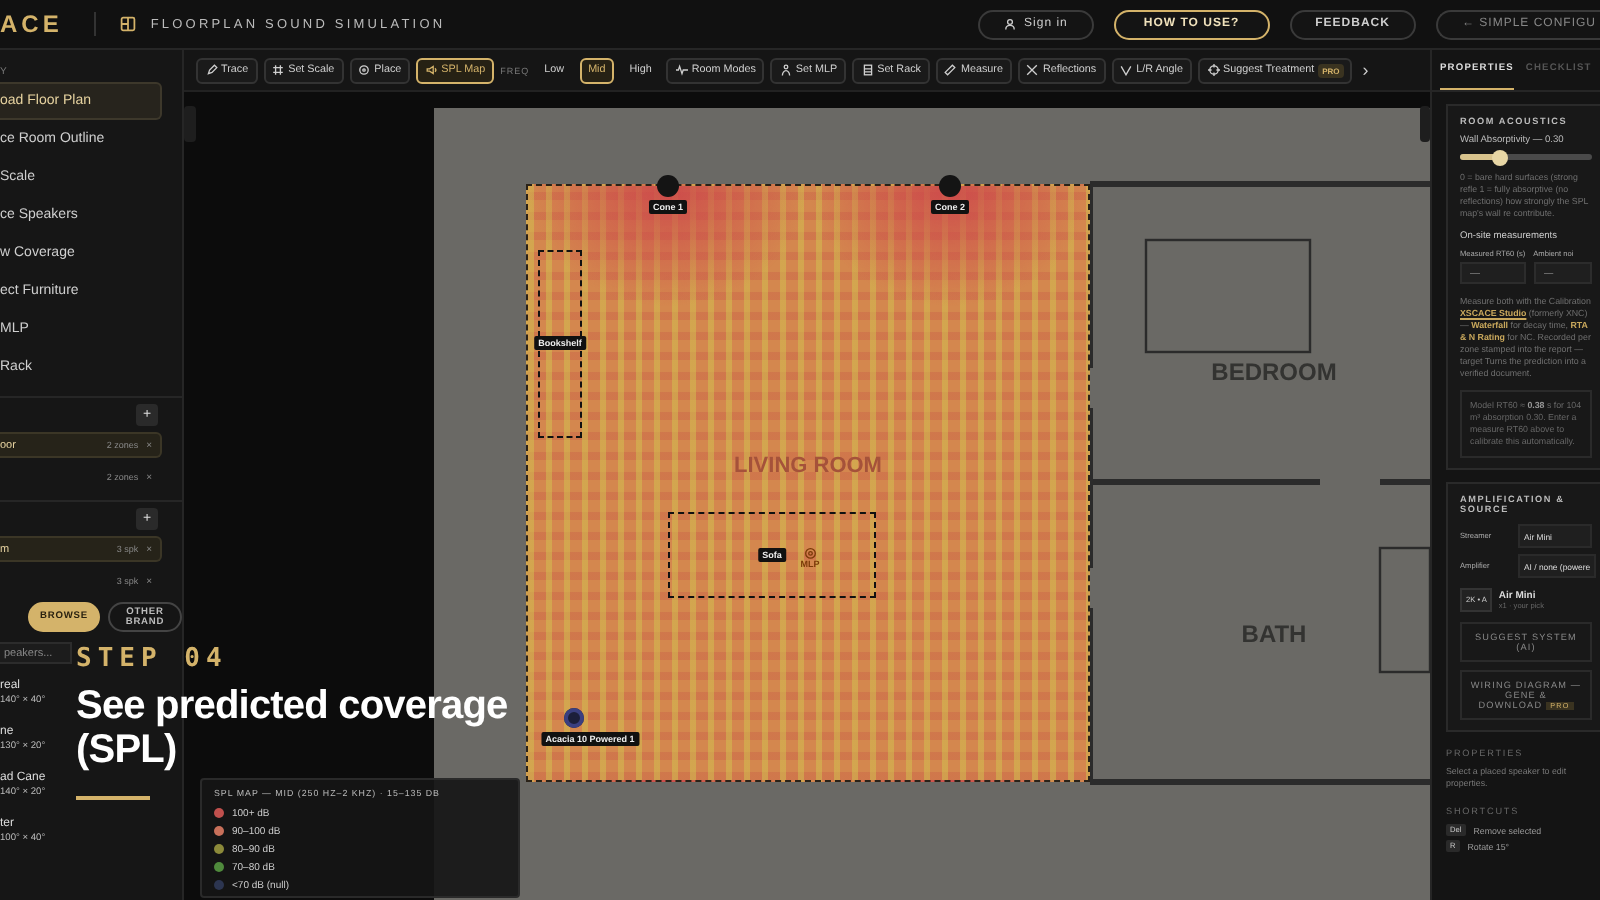 The image size is (1600, 900). Describe the element at coordinates (681, 70) in the screenshot. I see `wave-icon` at that location.